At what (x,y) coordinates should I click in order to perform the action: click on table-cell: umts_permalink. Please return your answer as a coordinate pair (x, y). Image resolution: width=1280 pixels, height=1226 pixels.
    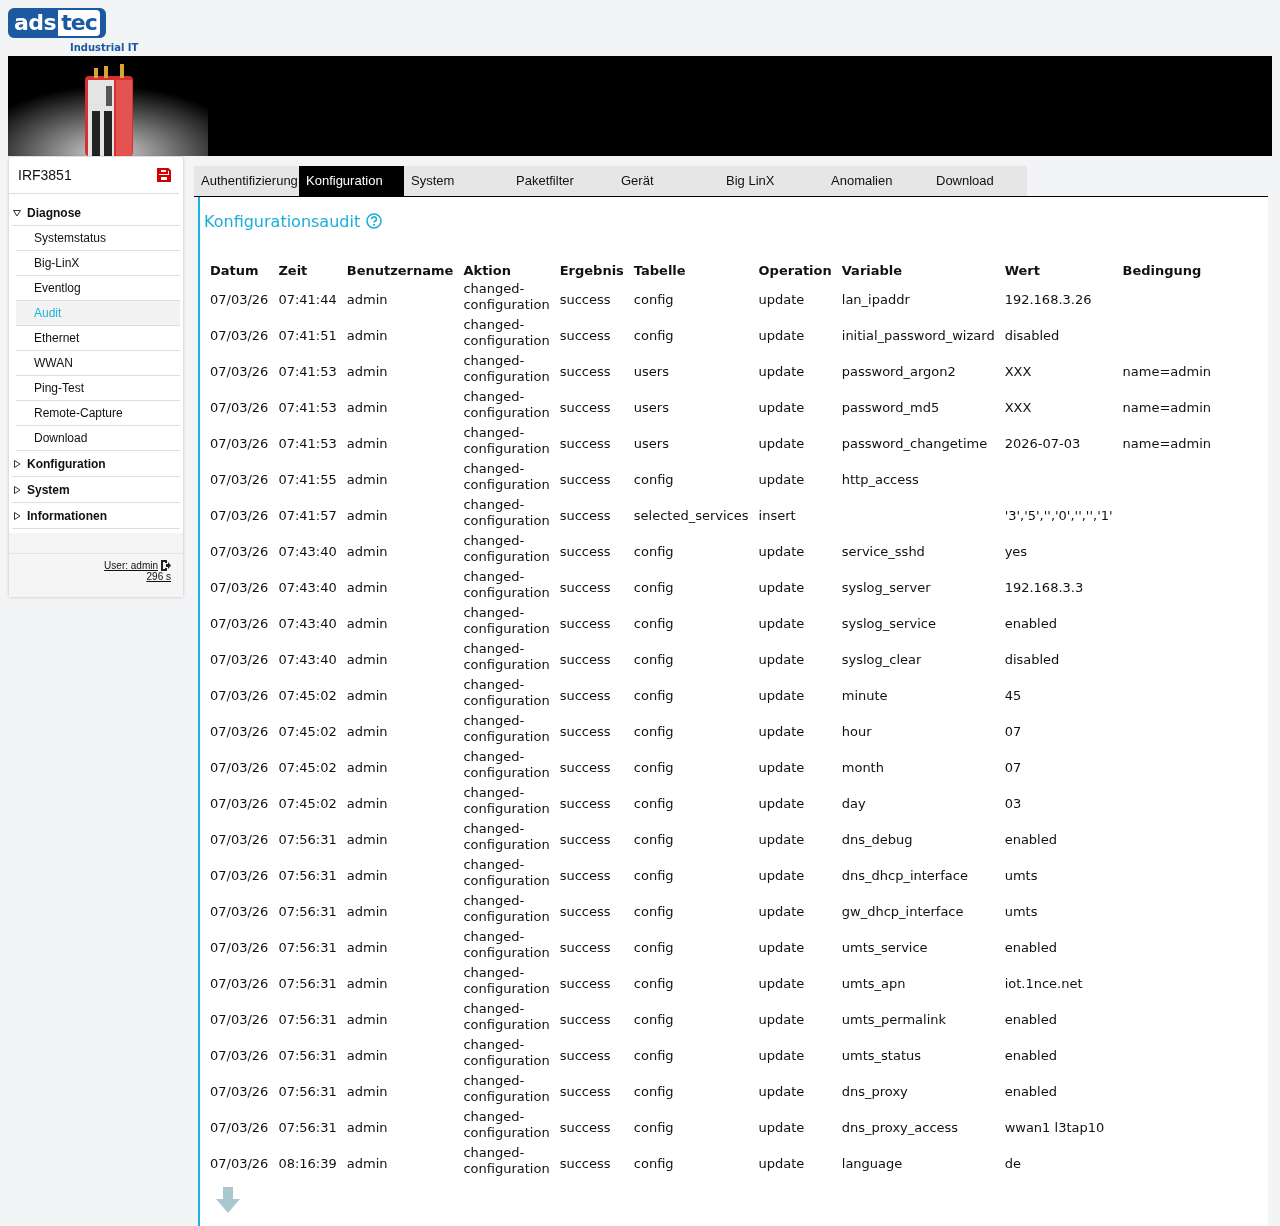
    Looking at the image, I should click on (894, 1019).